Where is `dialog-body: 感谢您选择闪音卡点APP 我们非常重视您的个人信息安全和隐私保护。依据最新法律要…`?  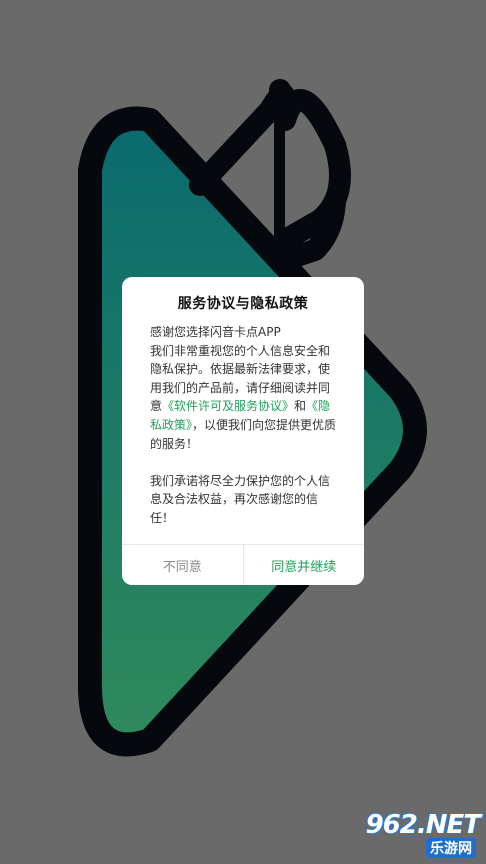 dialog-body: 感谢您选择闪音卡点APP 我们非常重视您的个人信息安全和隐私保护。依据最新法律要… is located at coordinates (245, 425).